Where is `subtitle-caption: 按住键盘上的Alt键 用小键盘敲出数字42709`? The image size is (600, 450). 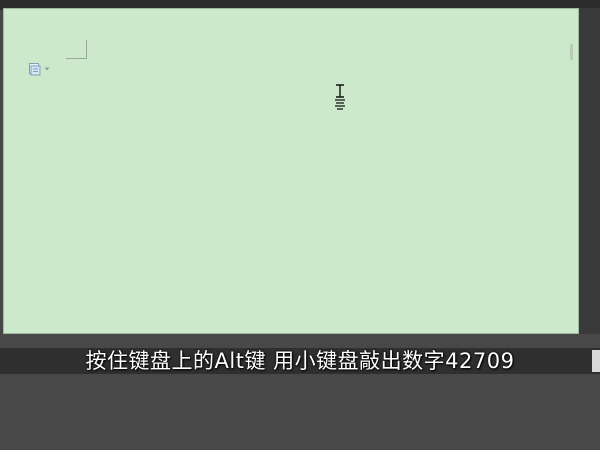 subtitle-caption: 按住键盘上的Alt键 用小键盘敲出数字42709 is located at coordinates (300, 361).